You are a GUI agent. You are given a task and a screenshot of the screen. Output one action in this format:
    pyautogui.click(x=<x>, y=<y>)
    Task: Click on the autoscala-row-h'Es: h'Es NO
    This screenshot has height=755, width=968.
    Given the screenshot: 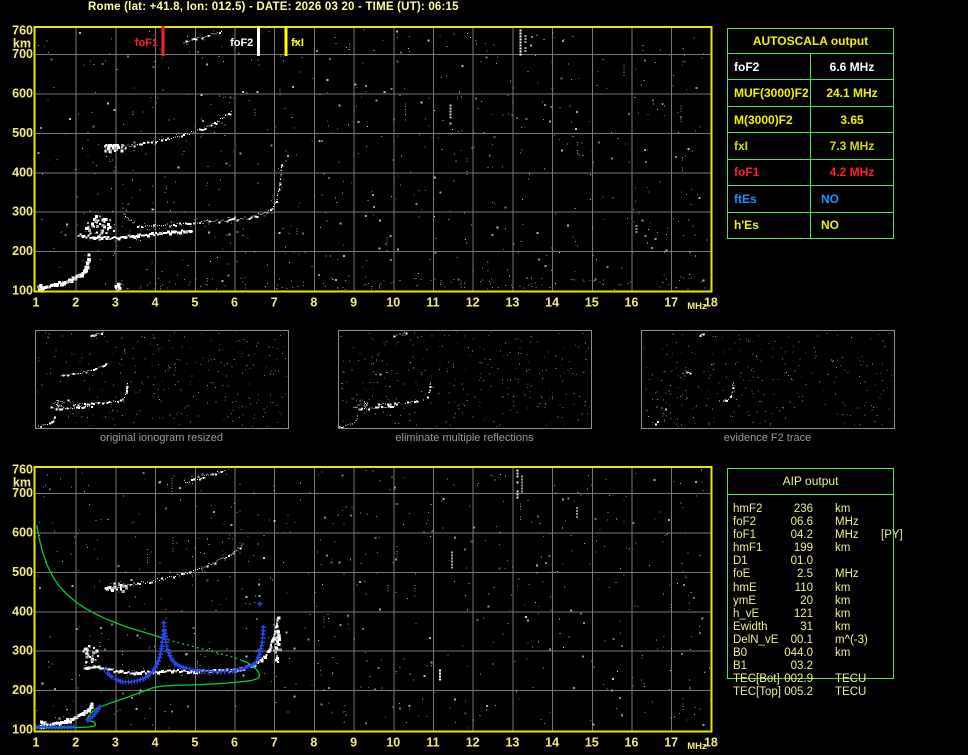 What is the action you would take?
    pyautogui.click(x=810, y=224)
    